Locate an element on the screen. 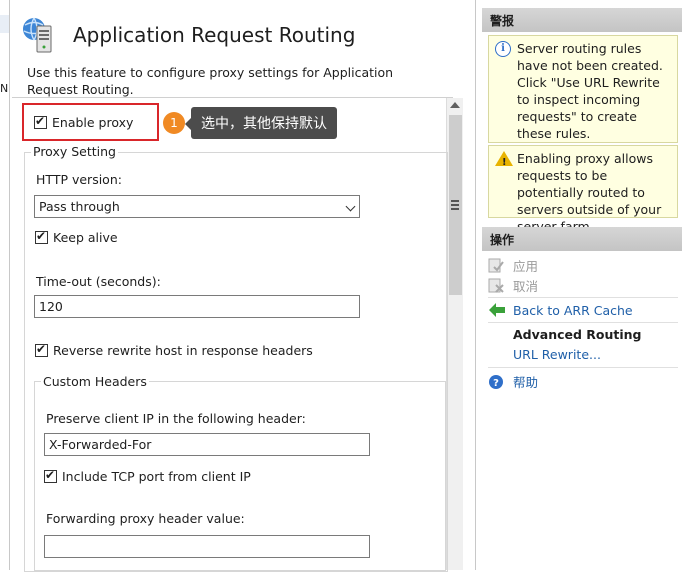 This screenshot has width=682, height=572. cancel-label: 取消 is located at coordinates (526, 286).